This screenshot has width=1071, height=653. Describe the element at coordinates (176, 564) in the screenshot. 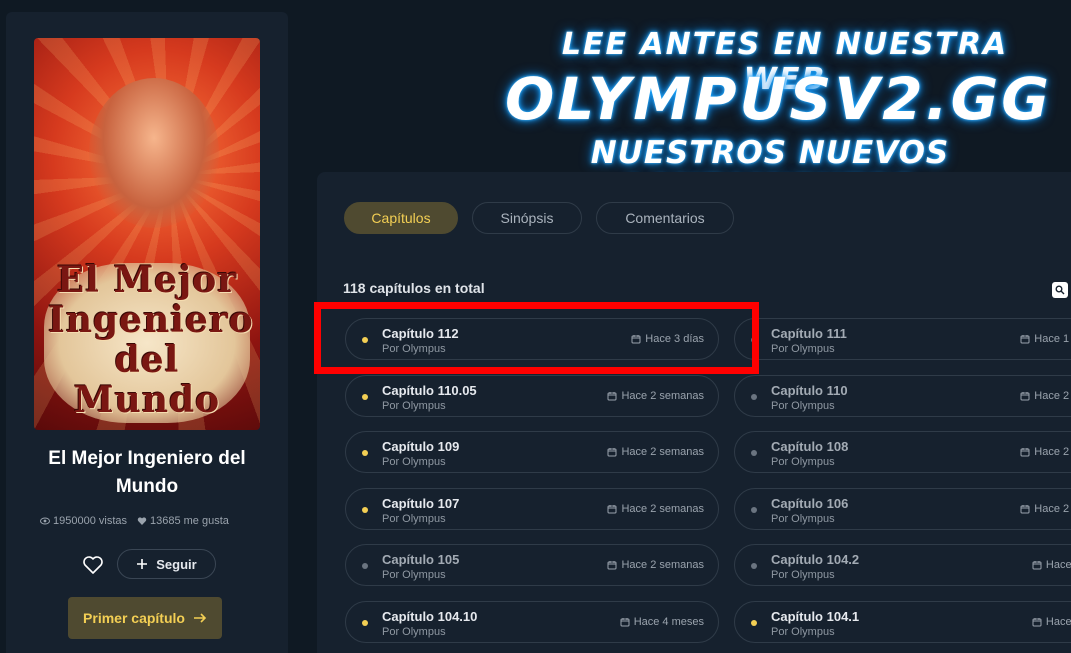

I see `follow-label: Seguir` at that location.